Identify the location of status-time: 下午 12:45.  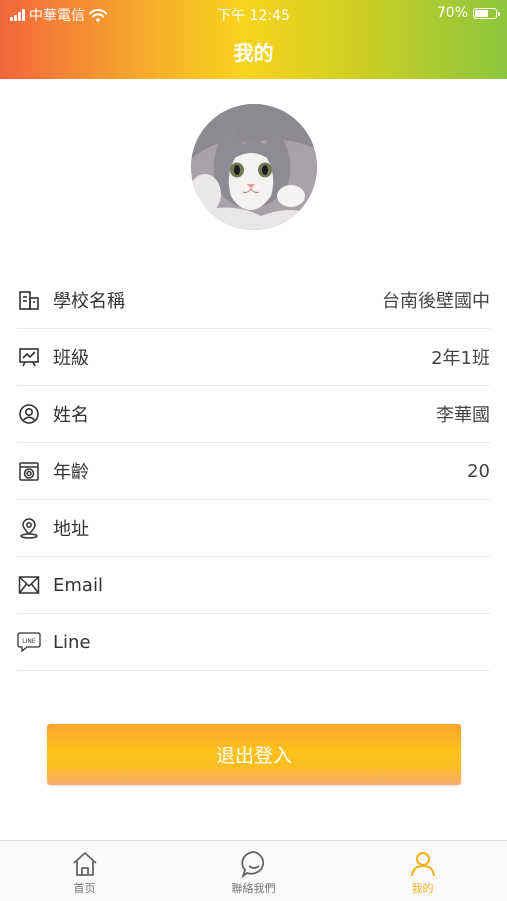
(253, 16).